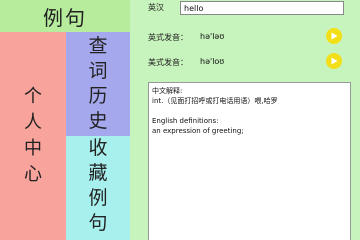 The height and width of the screenshot is (240, 360). What do you see at coordinates (168, 37) in the screenshot?
I see `uk-pronunciation-label: 英式发音：` at bounding box center [168, 37].